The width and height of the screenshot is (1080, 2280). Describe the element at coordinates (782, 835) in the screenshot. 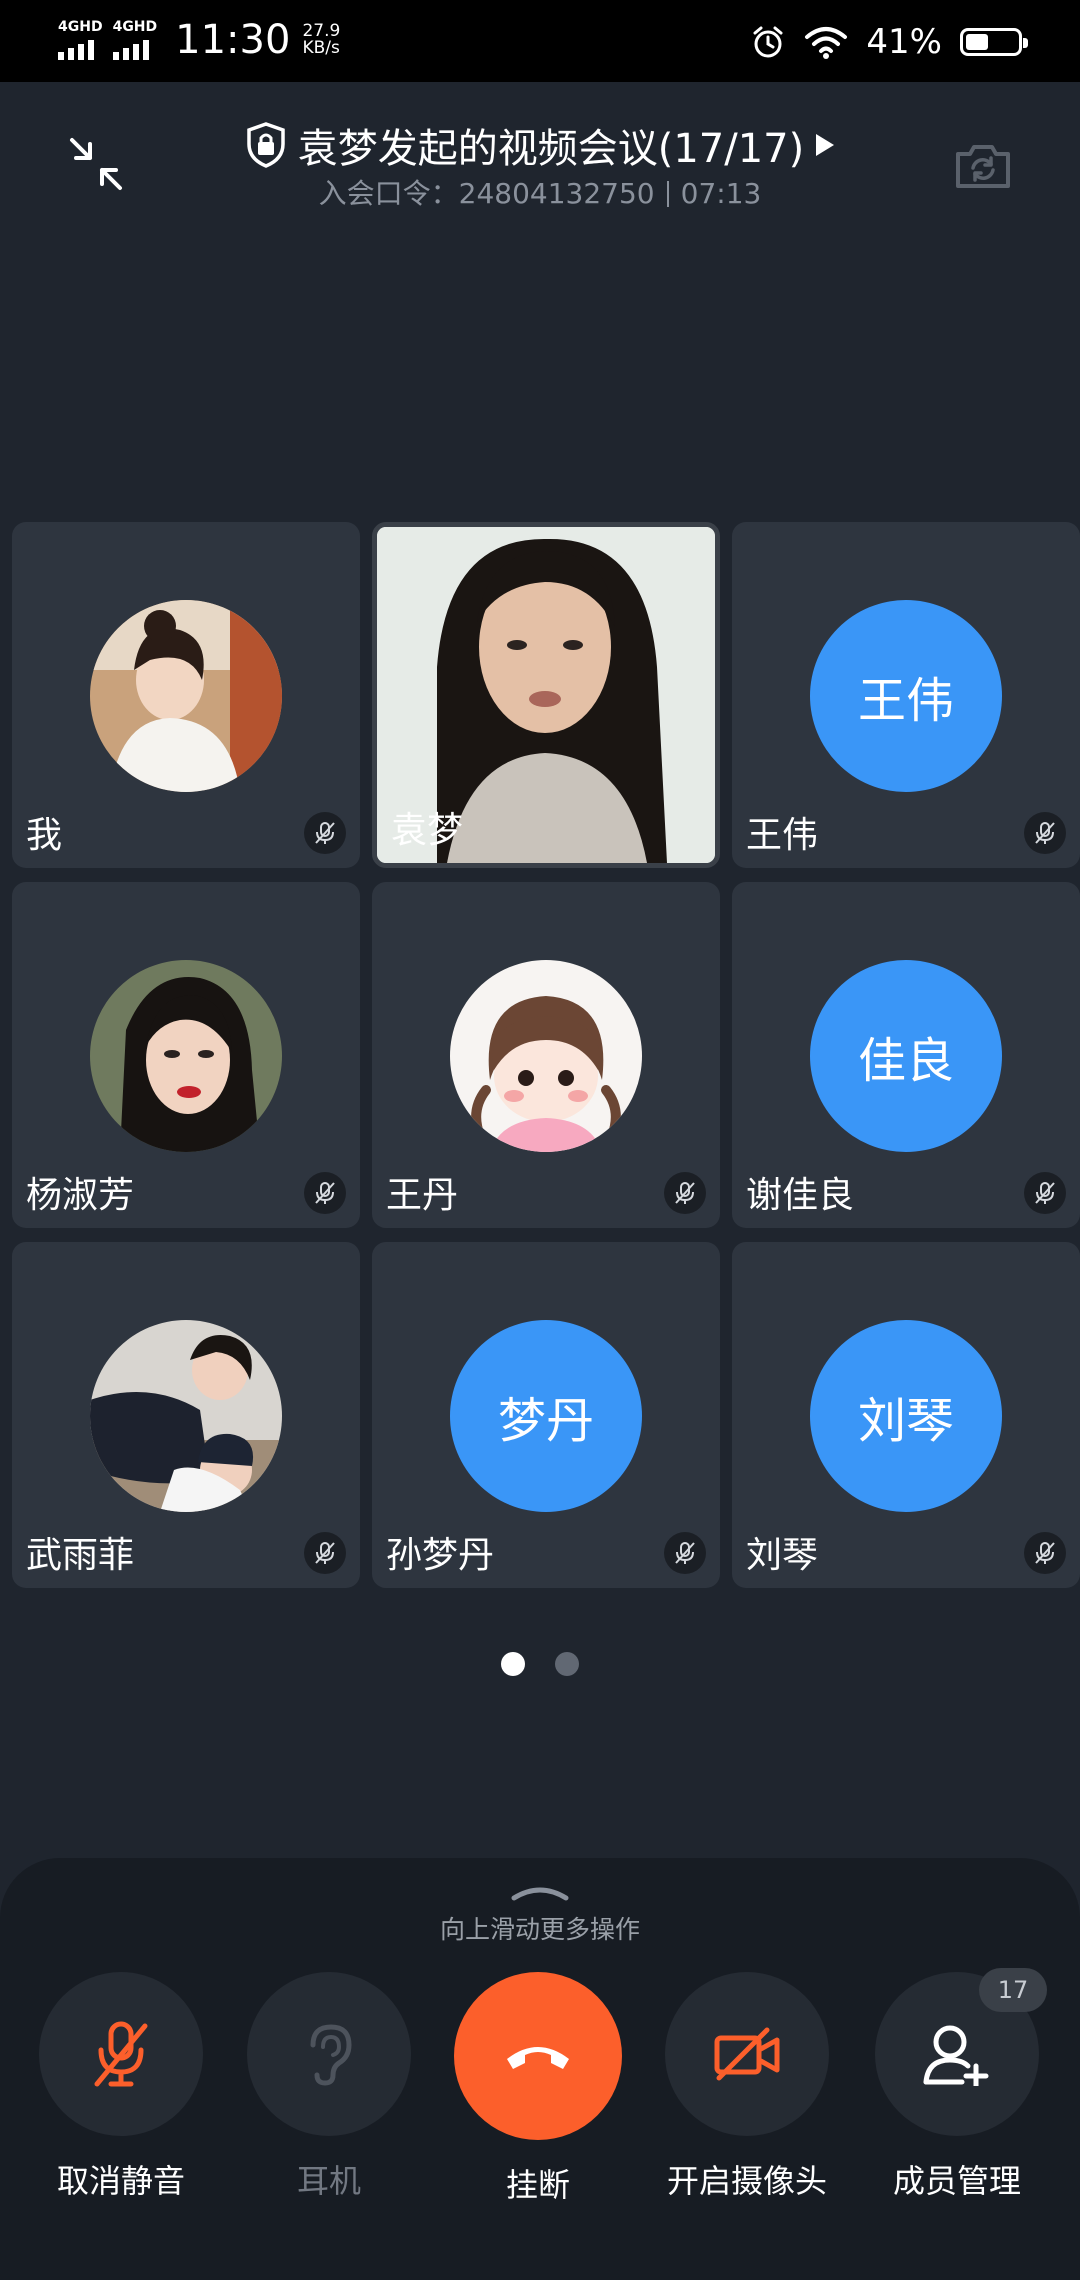

I see `participant-name: 王伟` at that location.